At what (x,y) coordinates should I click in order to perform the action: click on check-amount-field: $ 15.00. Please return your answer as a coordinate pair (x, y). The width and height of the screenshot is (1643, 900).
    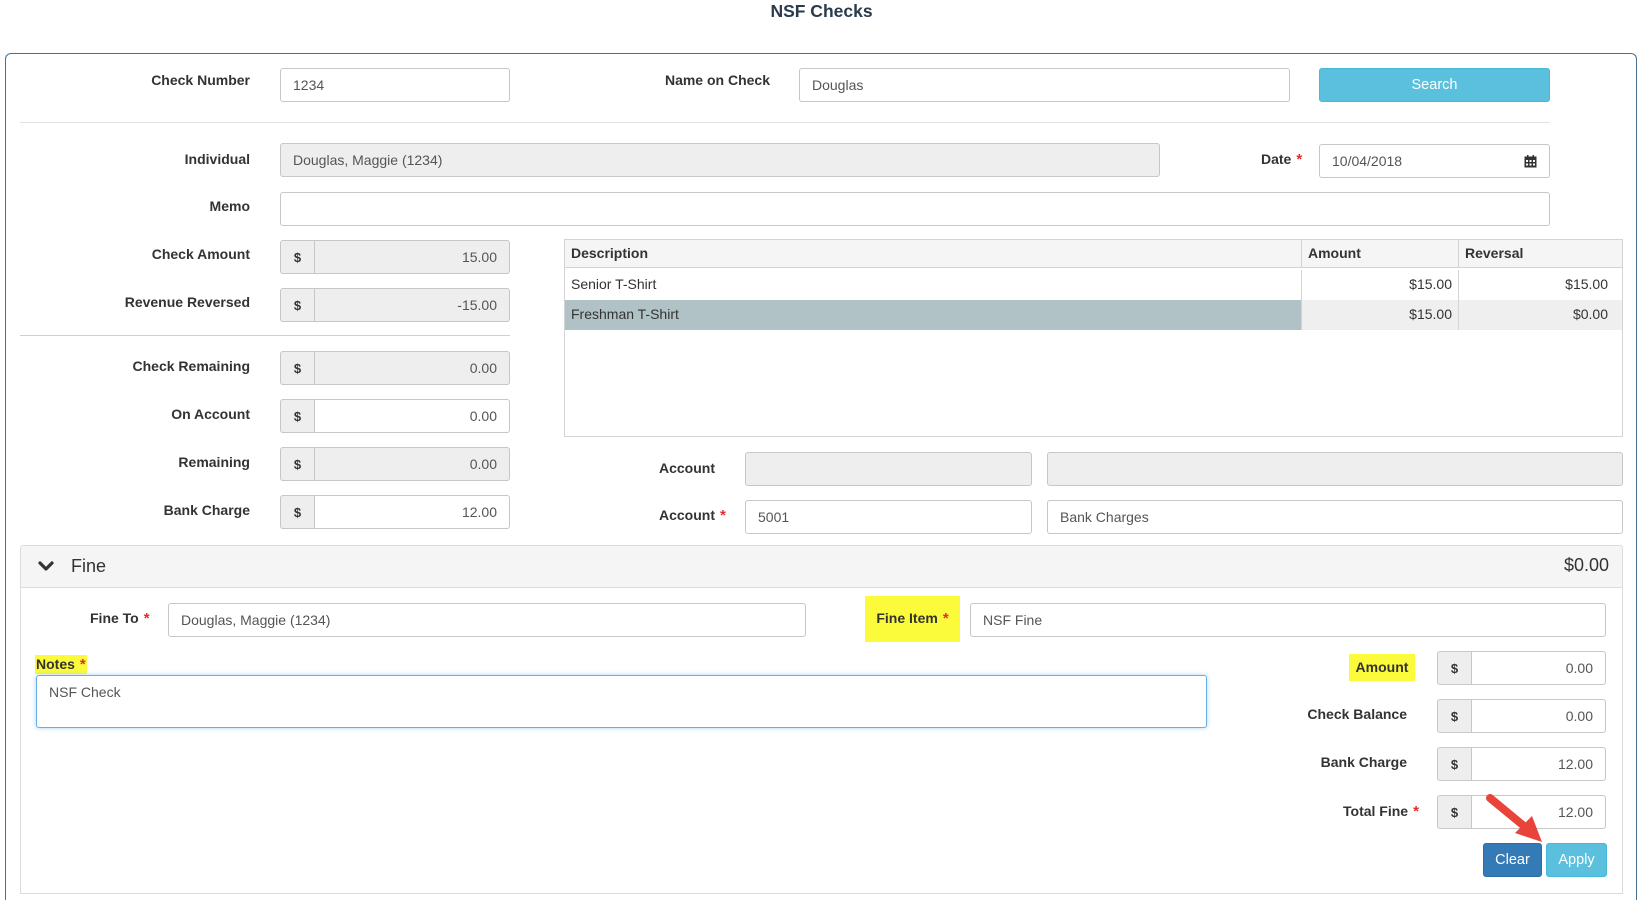
    Looking at the image, I should click on (395, 257).